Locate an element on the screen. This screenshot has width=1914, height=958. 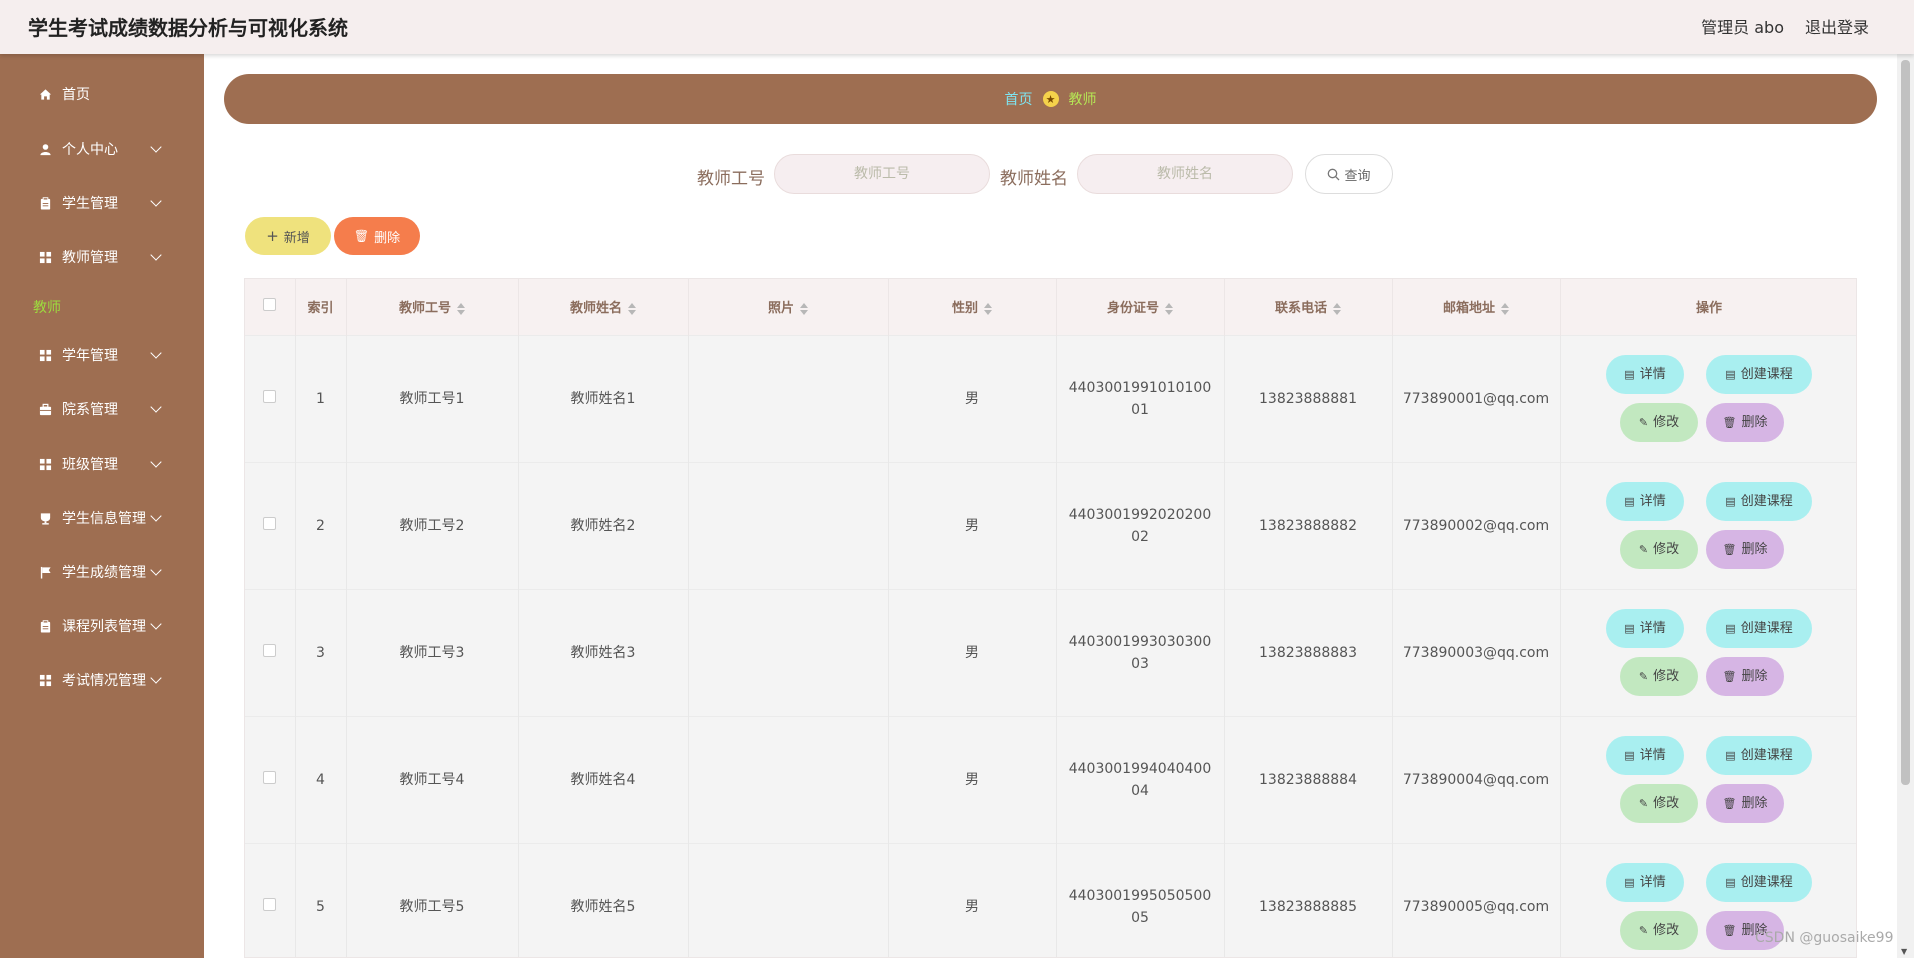
sidebar-subitem-teacher: 教师 is located at coordinates (47, 307).